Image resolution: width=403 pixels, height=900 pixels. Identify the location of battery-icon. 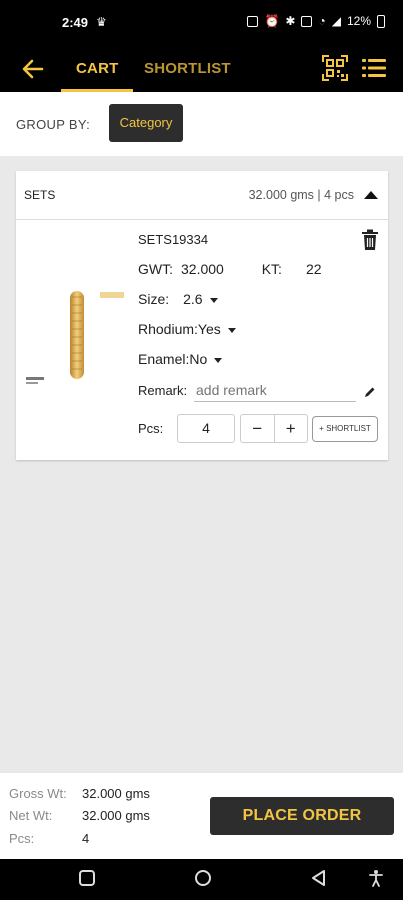
(381, 21).